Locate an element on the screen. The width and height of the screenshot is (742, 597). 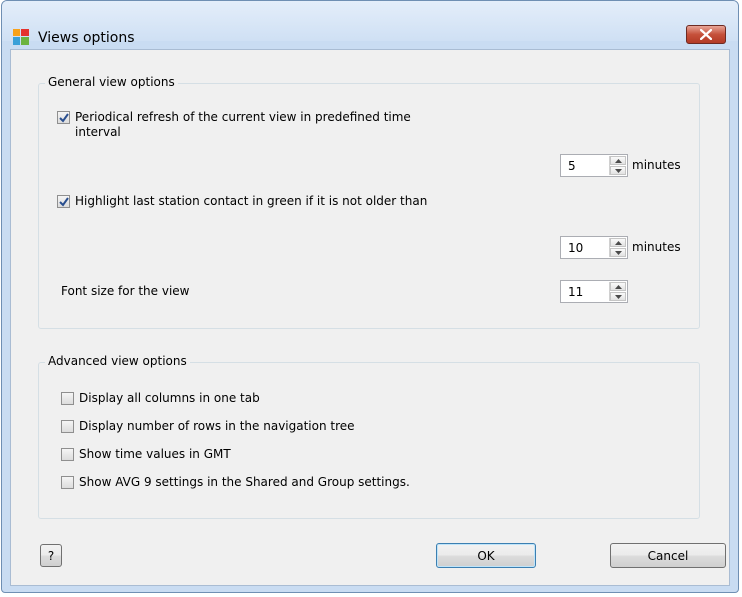
highlight-interval-spinbox: 10 is located at coordinates (594, 247).